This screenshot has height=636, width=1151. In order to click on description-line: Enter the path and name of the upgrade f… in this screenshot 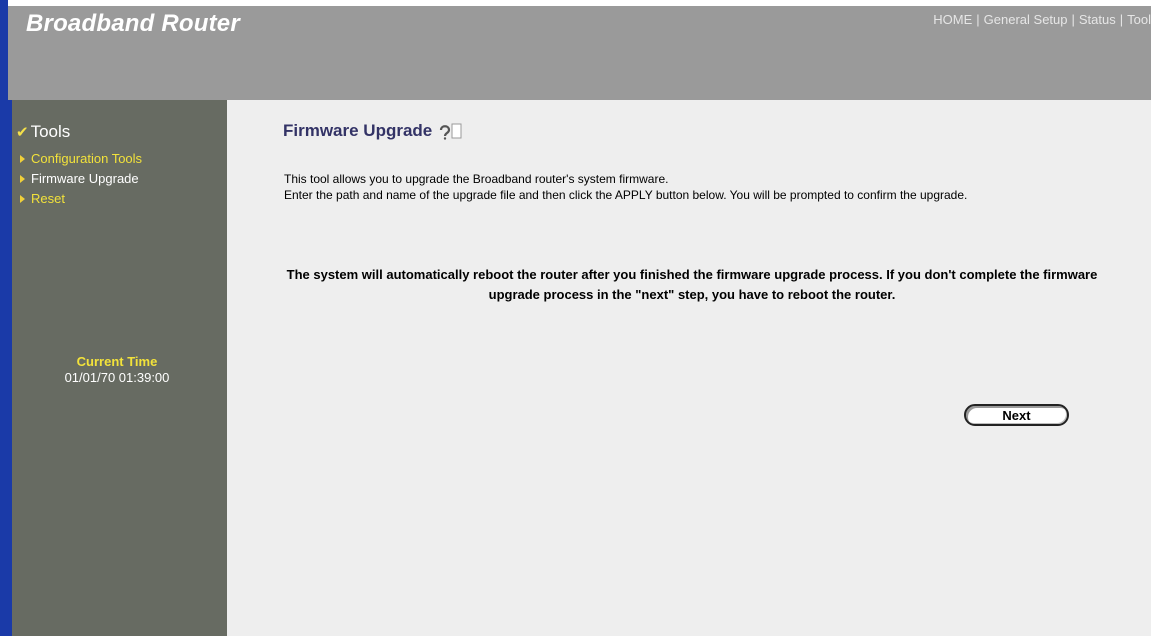, I will do `click(626, 195)`.